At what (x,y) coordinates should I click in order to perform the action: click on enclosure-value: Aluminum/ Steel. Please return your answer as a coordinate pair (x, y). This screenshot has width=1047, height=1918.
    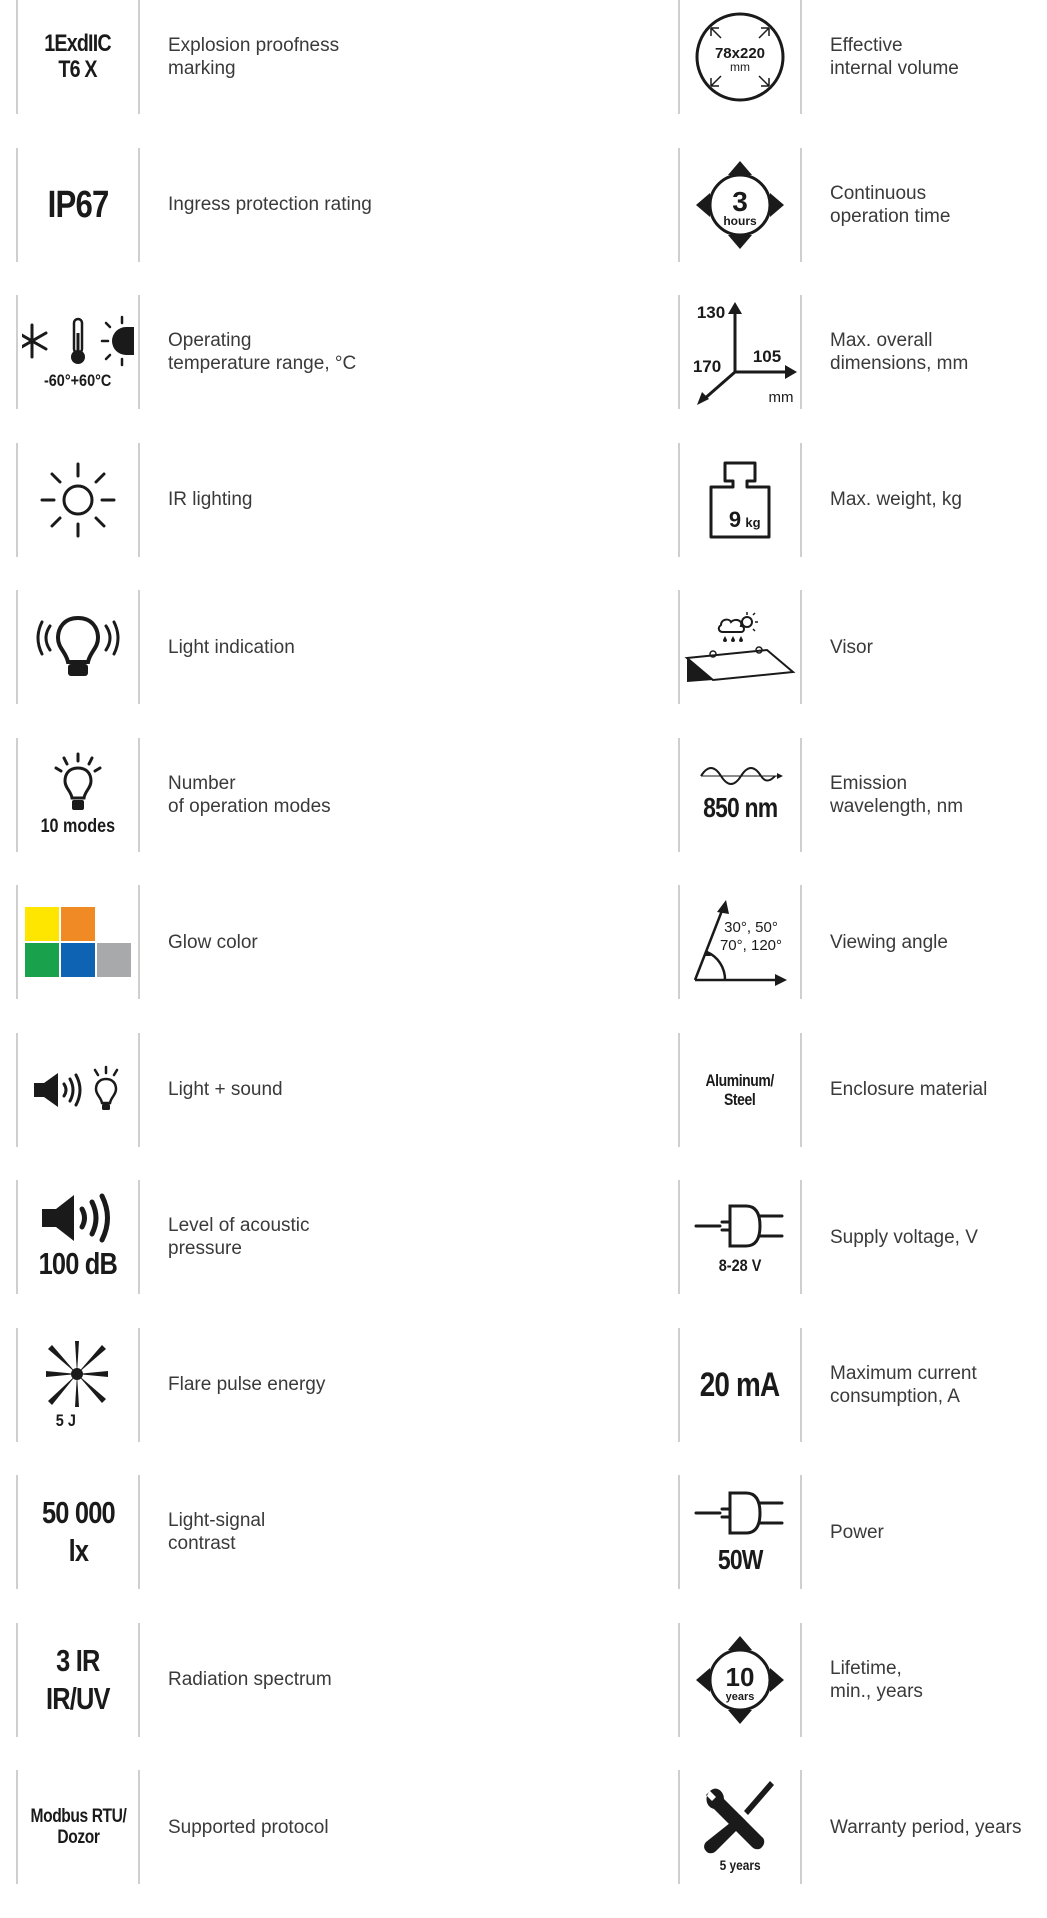
    Looking at the image, I should click on (740, 1089).